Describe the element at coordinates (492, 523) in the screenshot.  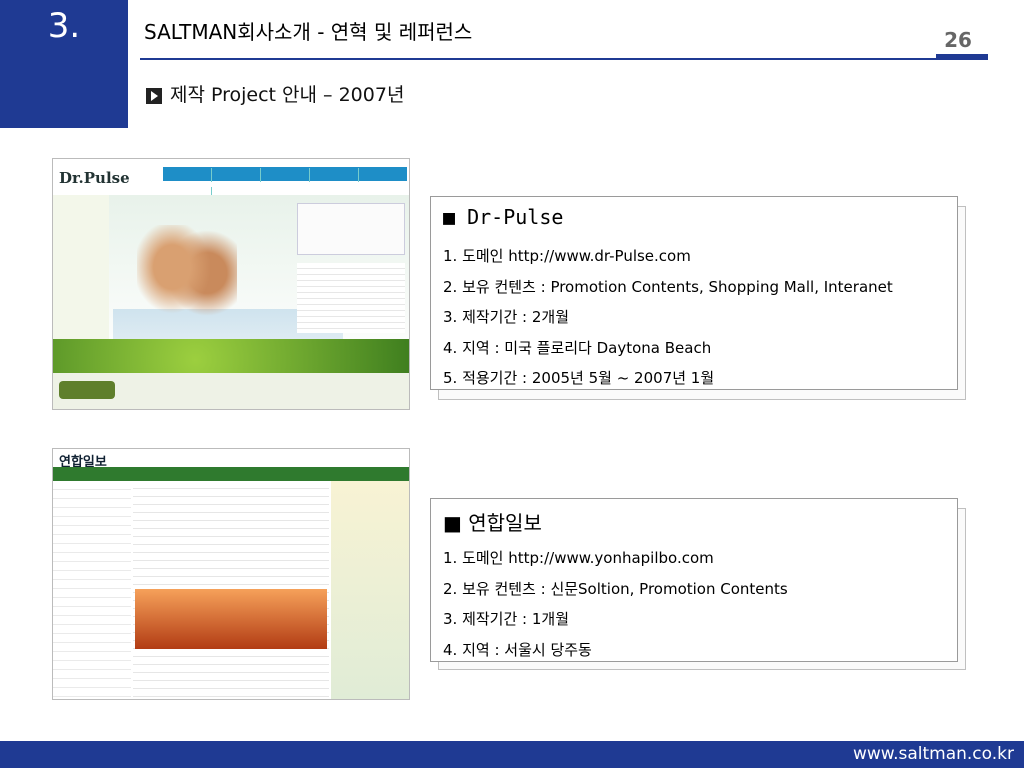
I see `project-heading: ■ 연합일보` at that location.